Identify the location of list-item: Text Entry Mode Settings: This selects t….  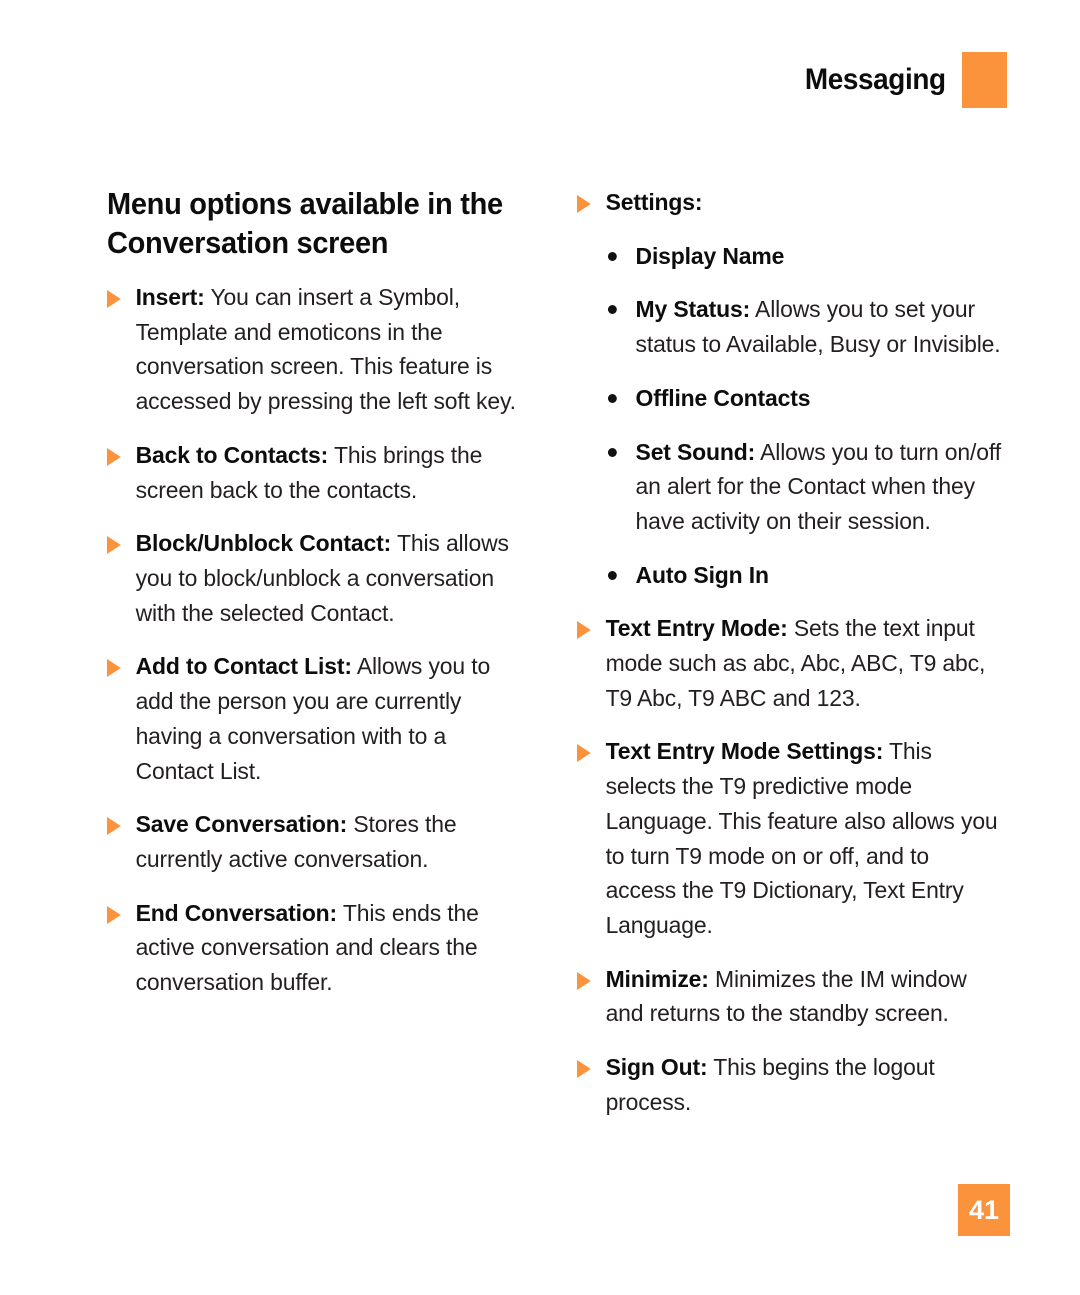
(790, 838).